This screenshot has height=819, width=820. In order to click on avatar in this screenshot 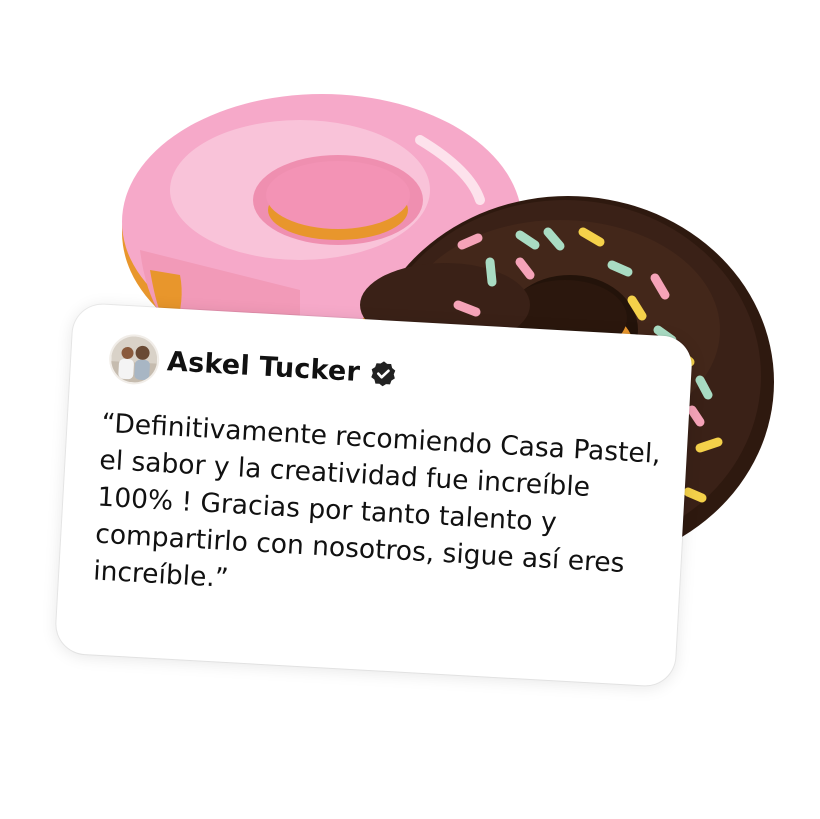, I will do `click(134, 359)`.